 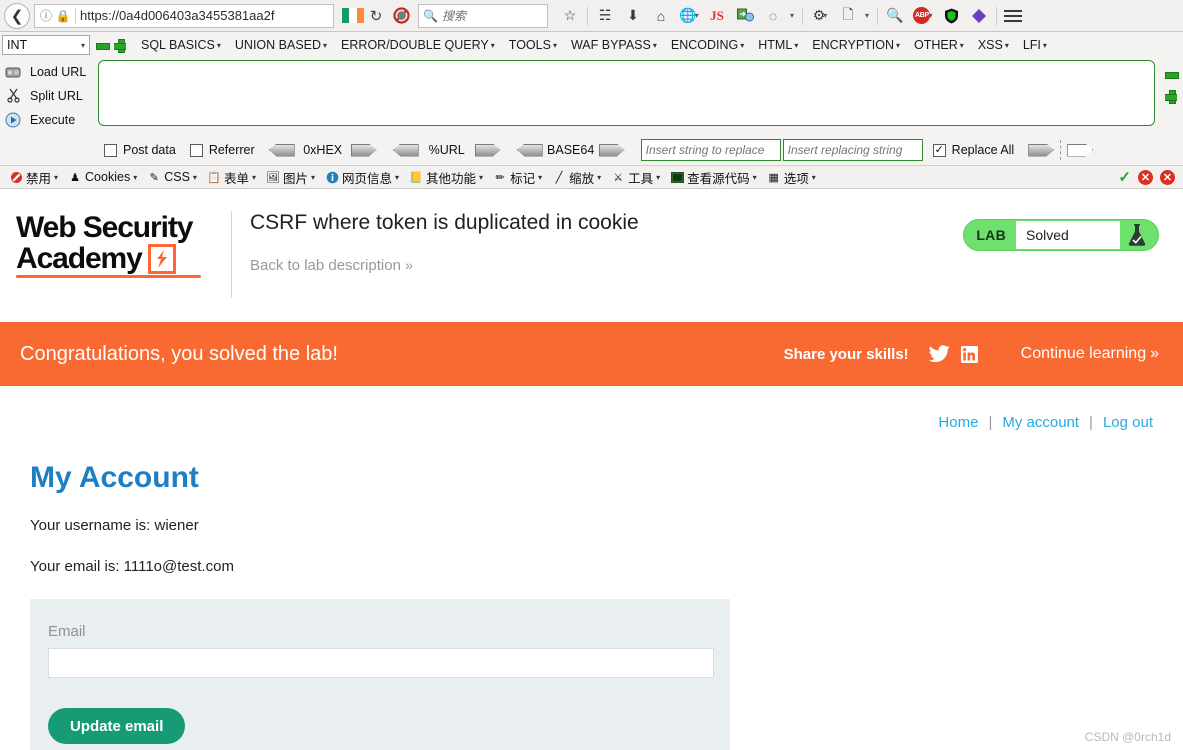 What do you see at coordinates (51, 96) in the screenshot?
I see `split-url-button: Split URL` at bounding box center [51, 96].